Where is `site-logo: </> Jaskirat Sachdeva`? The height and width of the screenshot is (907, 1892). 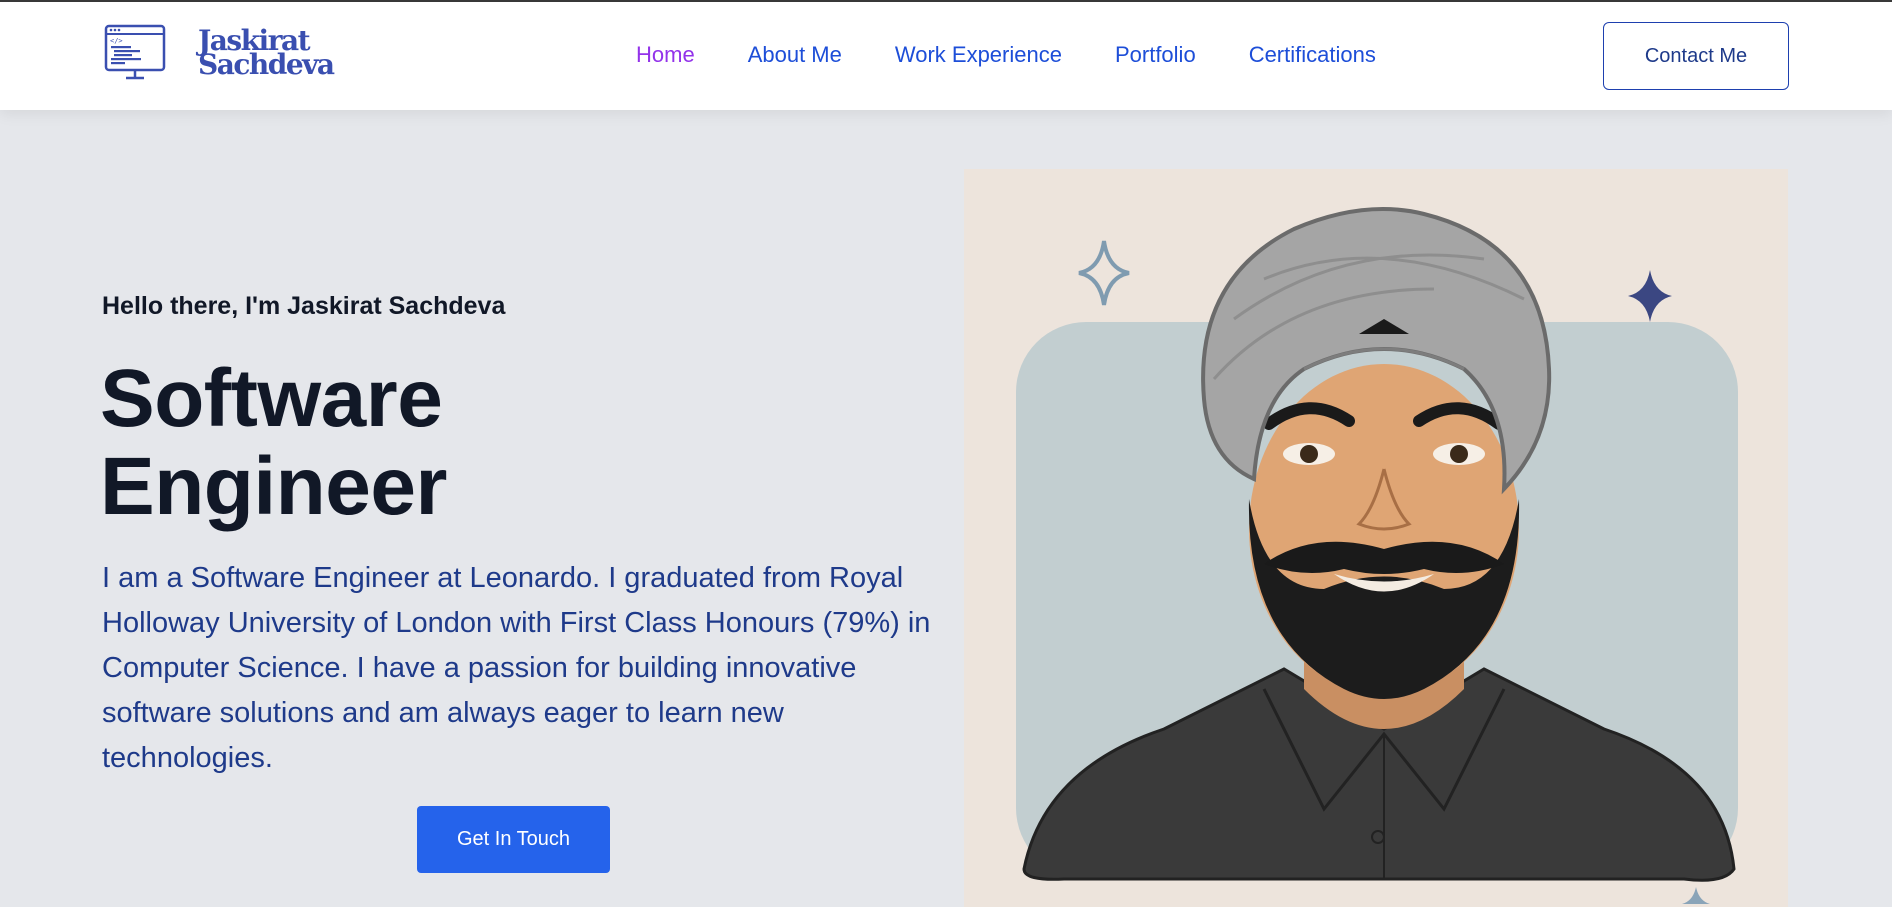
site-logo: </> Jaskirat Sachdeva is located at coordinates (219, 53).